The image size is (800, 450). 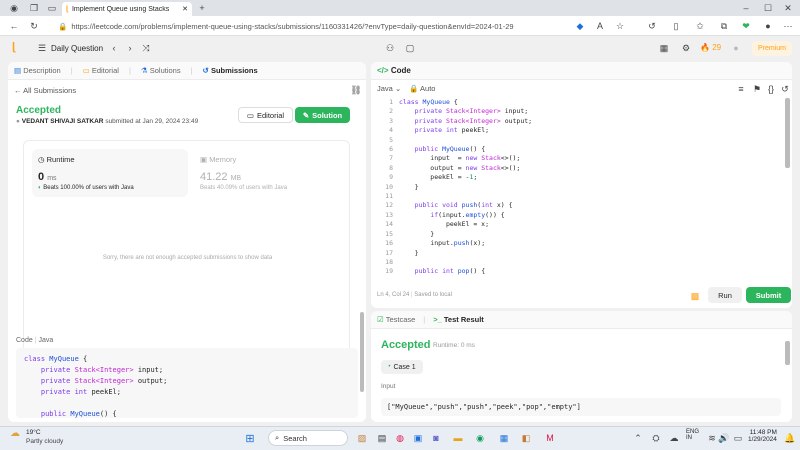 What do you see at coordinates (34, 26) in the screenshot?
I see `refresh-icon: ↻` at bounding box center [34, 26].